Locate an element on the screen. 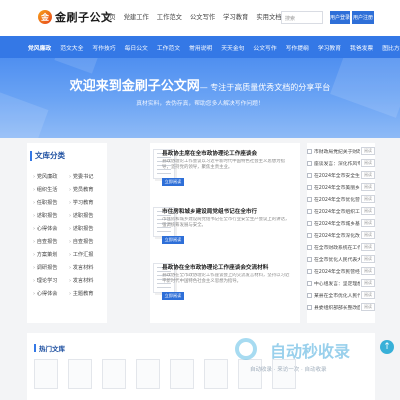 This screenshot has height=400, width=400. top-nav: 首页 党建工作 工作范文 公文写作 学习教育 实用文档 is located at coordinates (196, 16).